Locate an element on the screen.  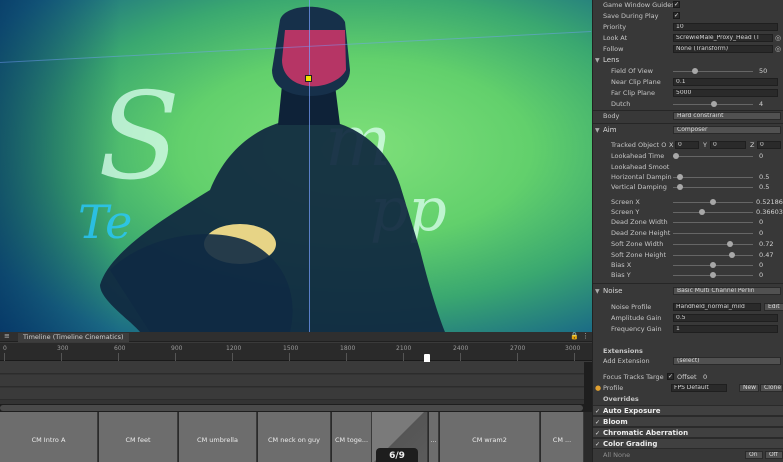
bias-y-slider-knob is located at coordinates (713, 275).